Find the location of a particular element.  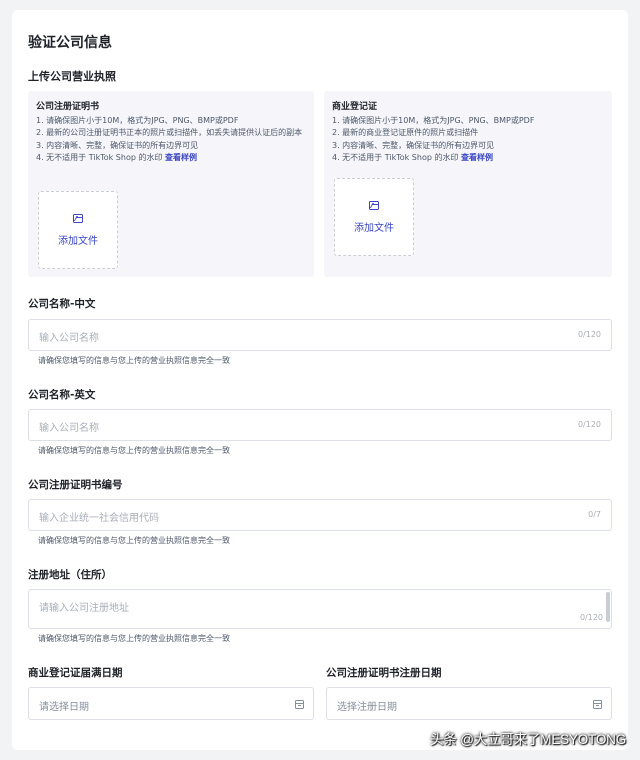

panel-title: 商业登记证 is located at coordinates (355, 107).